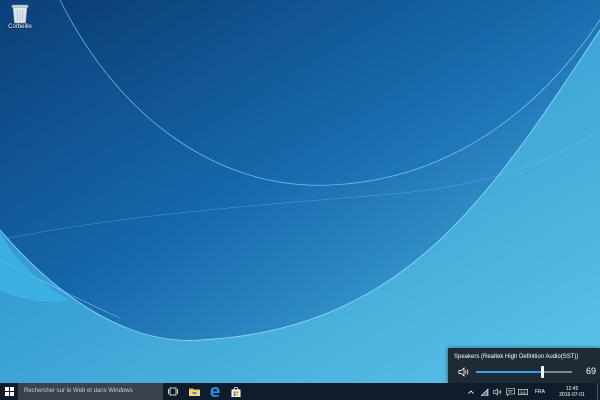  What do you see at coordinates (542, 372) in the screenshot?
I see `volume-slider-thumb` at bounding box center [542, 372].